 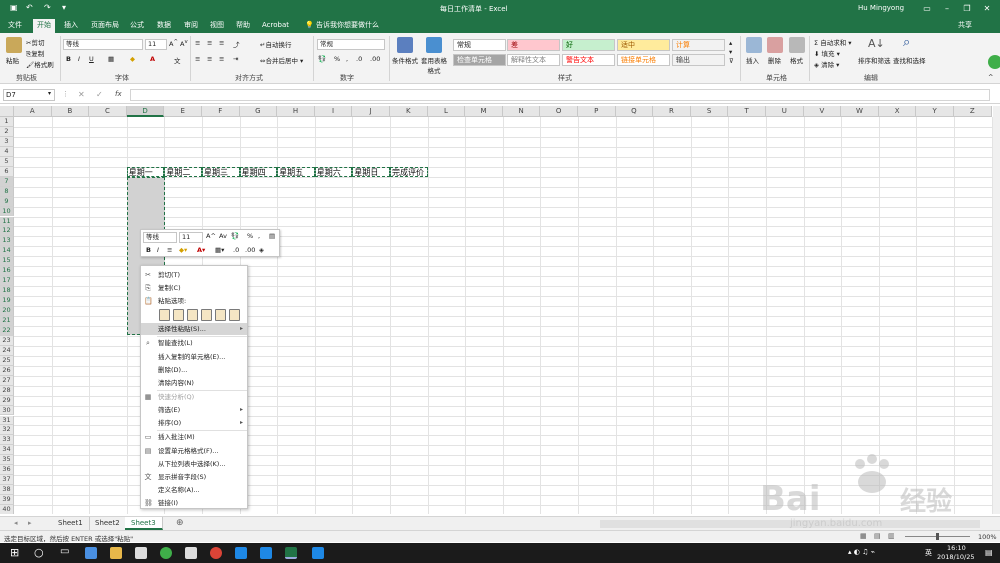 I want to click on save-icon: ▣, so click(x=14, y=7).